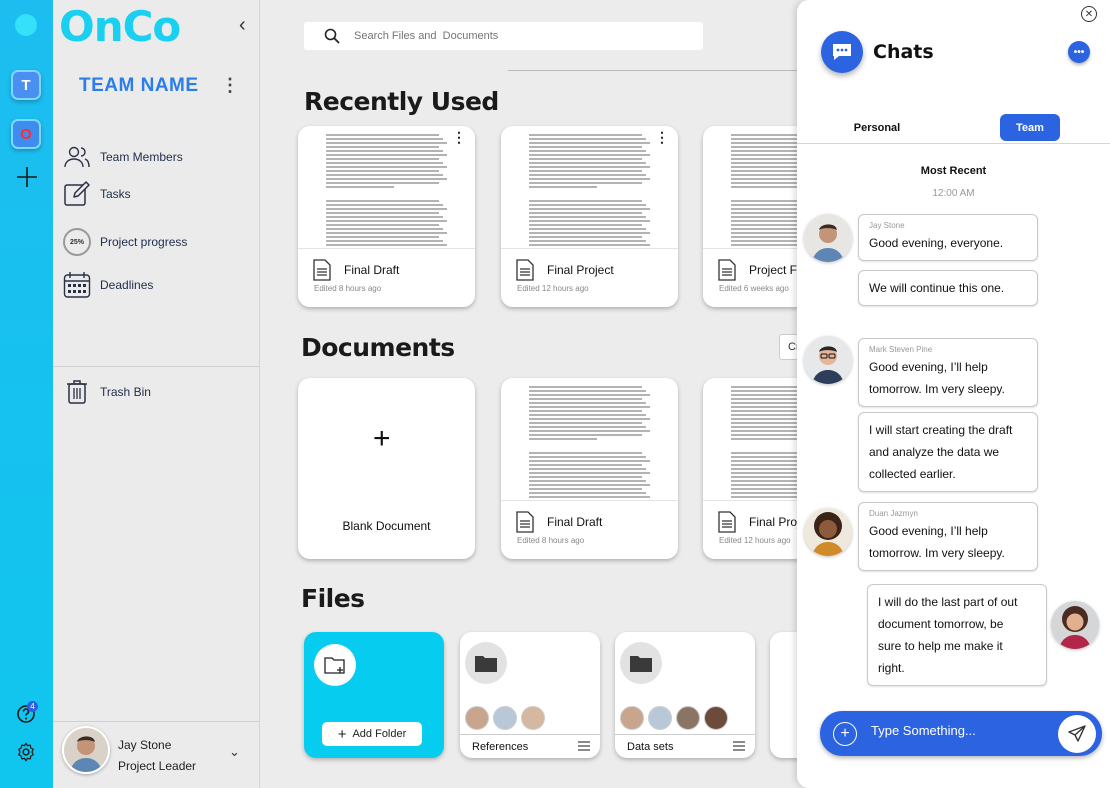  I want to click on close-icon: ✕, so click(1089, 14).